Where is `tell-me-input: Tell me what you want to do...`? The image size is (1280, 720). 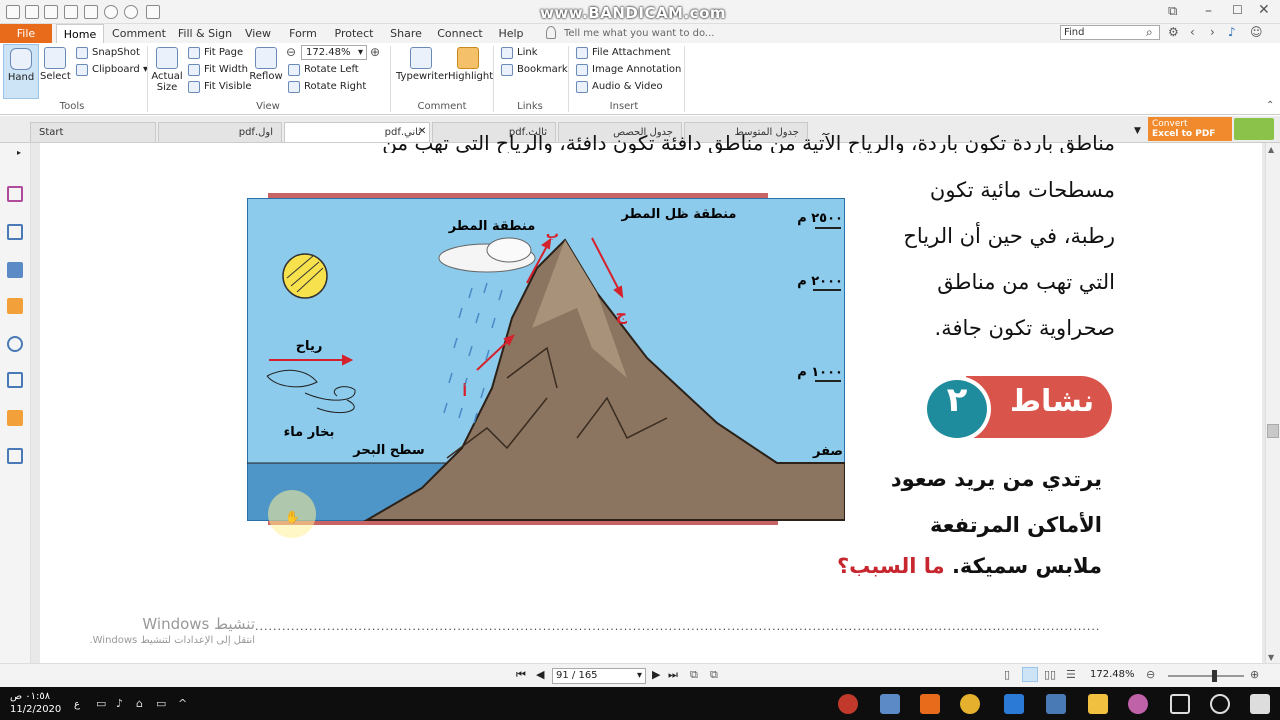 tell-me-input: Tell me what you want to do... is located at coordinates (639, 33).